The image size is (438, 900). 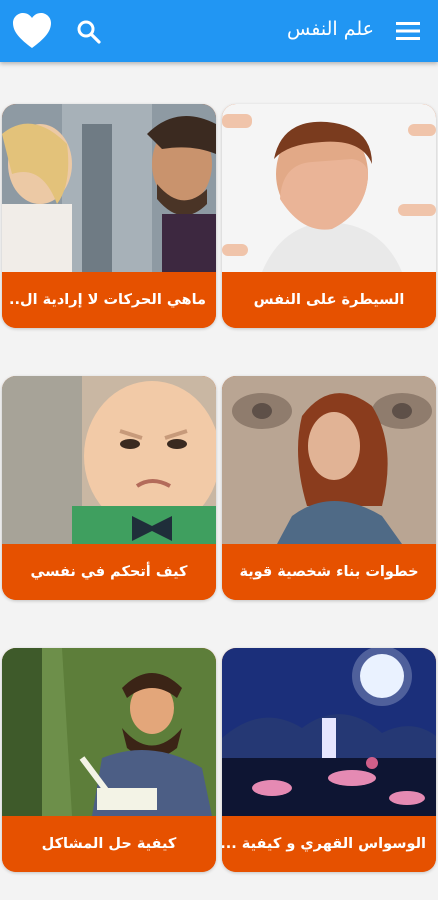 What do you see at coordinates (329, 732) in the screenshot?
I see `card-image-night-moon-scene` at bounding box center [329, 732].